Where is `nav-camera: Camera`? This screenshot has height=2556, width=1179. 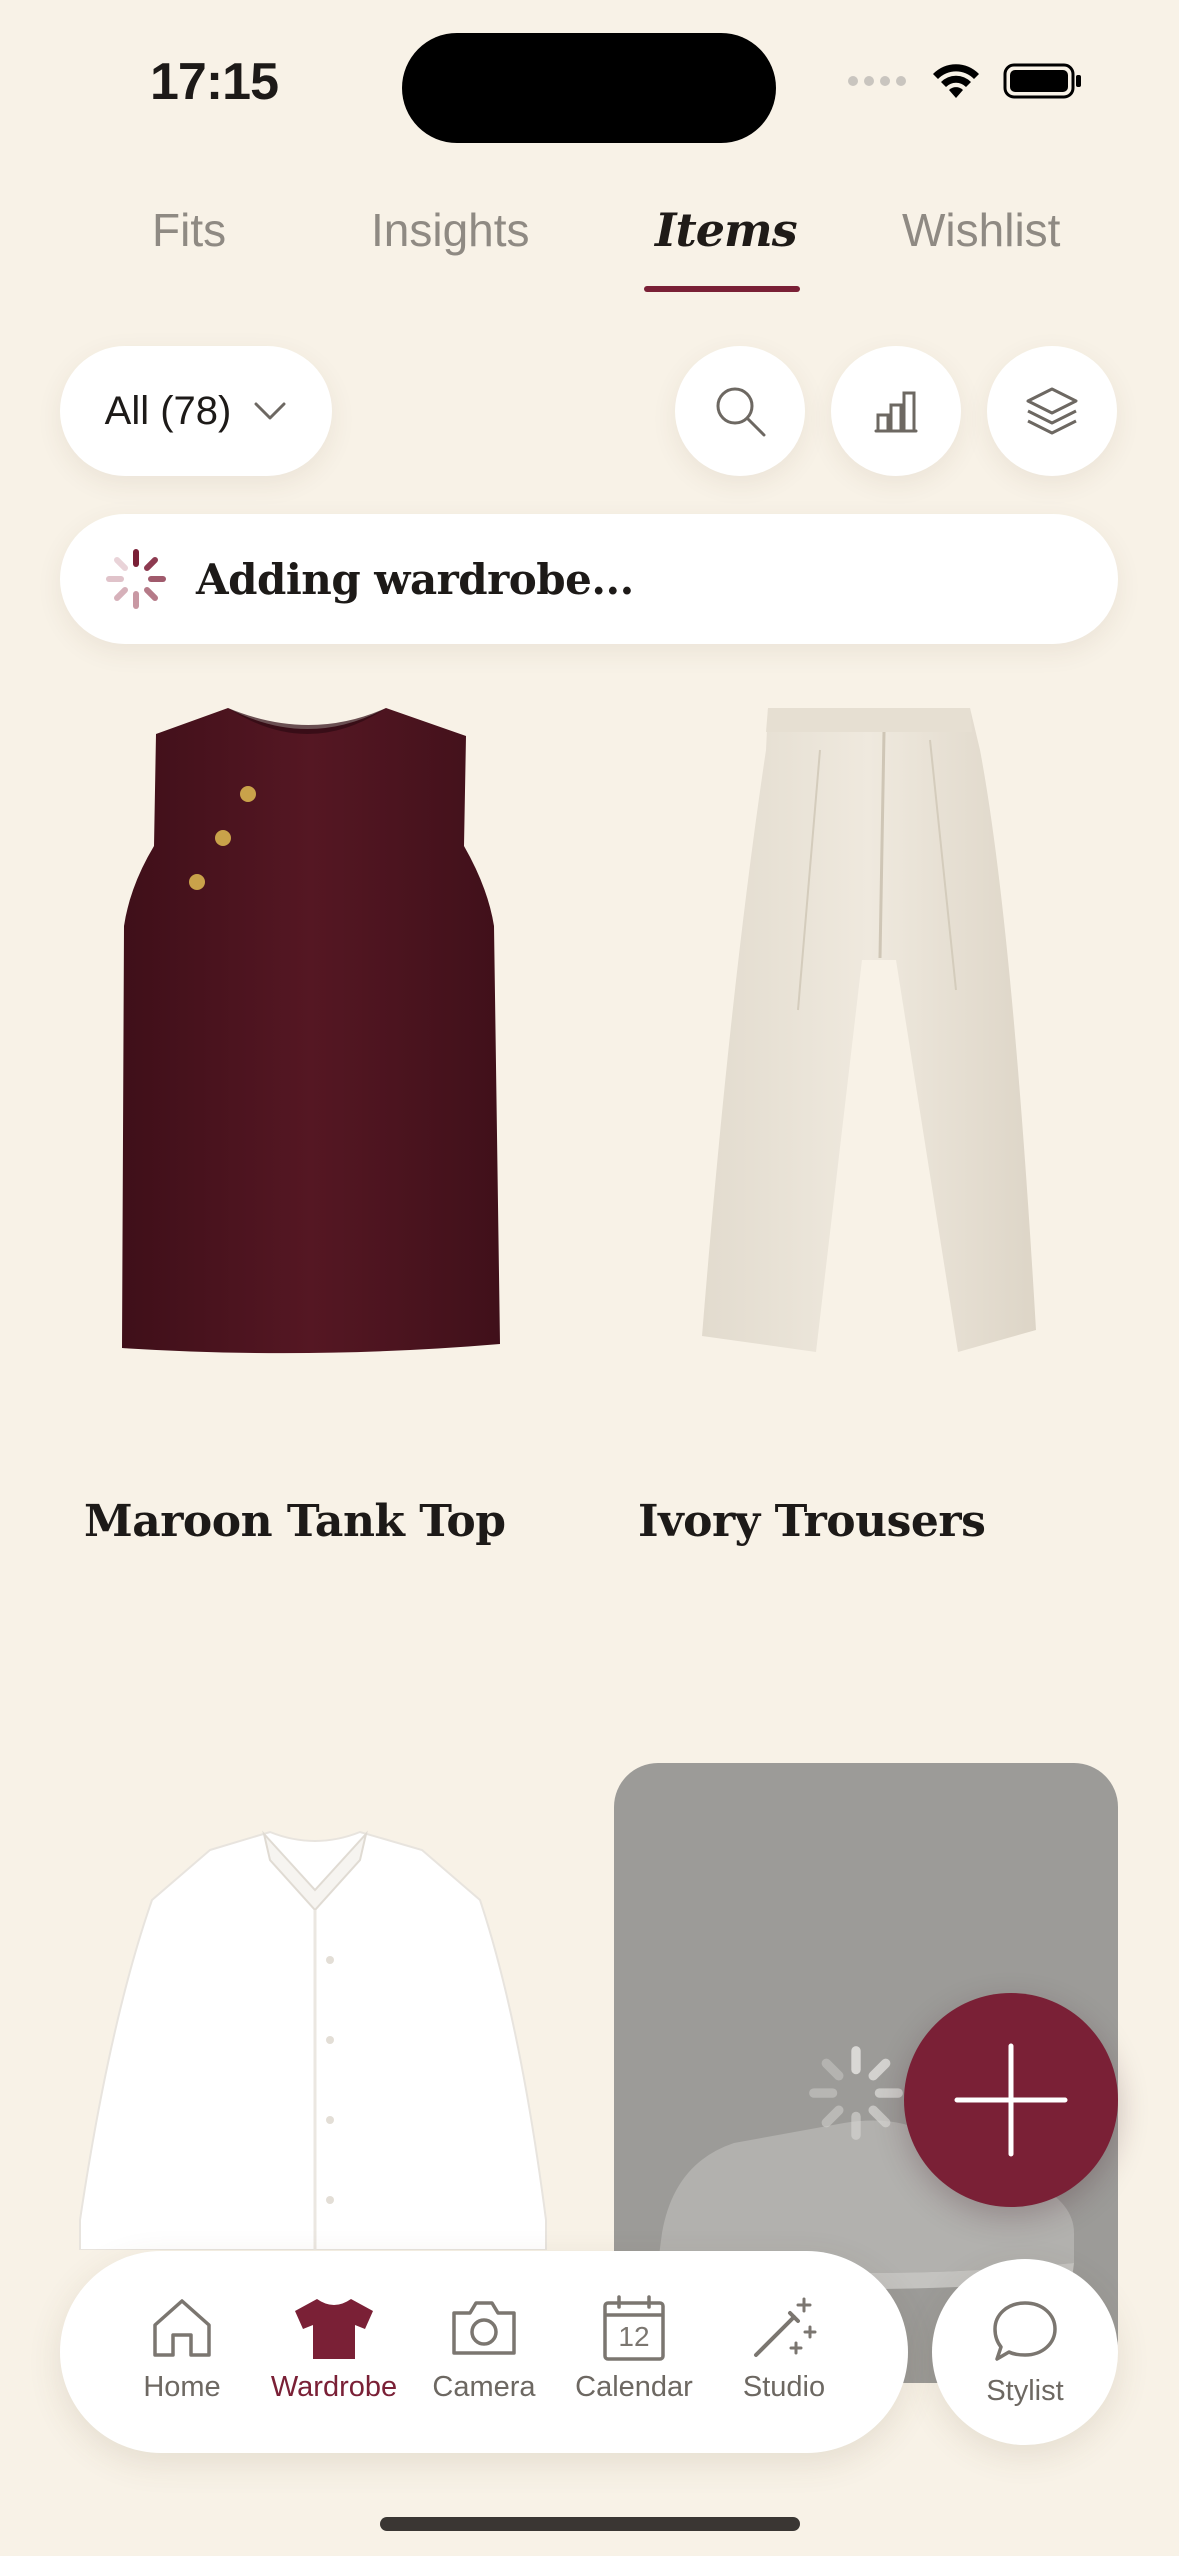
nav-camera: Camera is located at coordinates (484, 2348).